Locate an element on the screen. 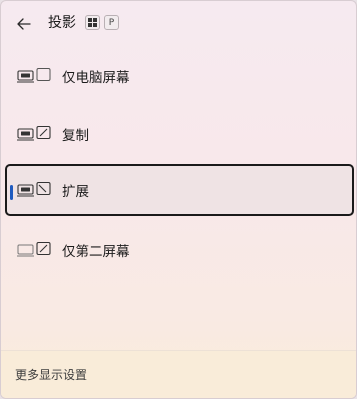  windows-key-icon is located at coordinates (92, 22).